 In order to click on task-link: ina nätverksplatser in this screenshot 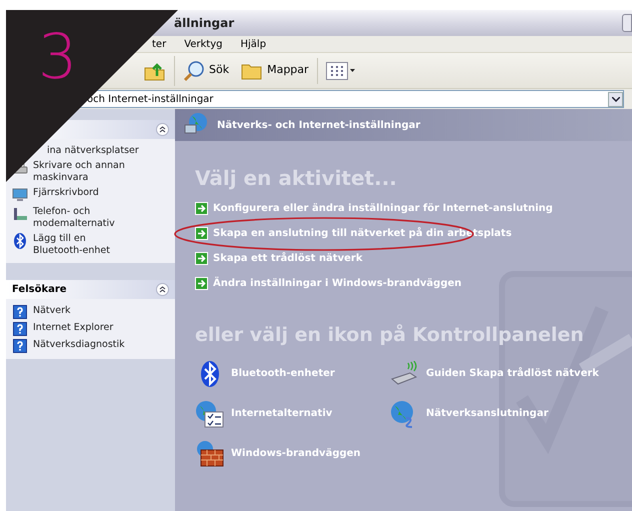, I will do `click(104, 151)`.